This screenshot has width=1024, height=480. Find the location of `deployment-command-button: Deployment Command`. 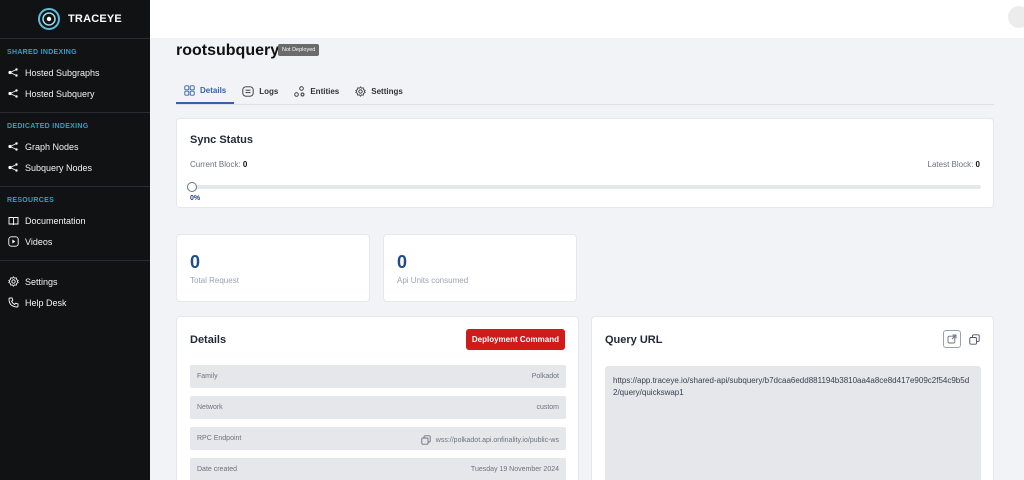

deployment-command-button: Deployment Command is located at coordinates (515, 339).